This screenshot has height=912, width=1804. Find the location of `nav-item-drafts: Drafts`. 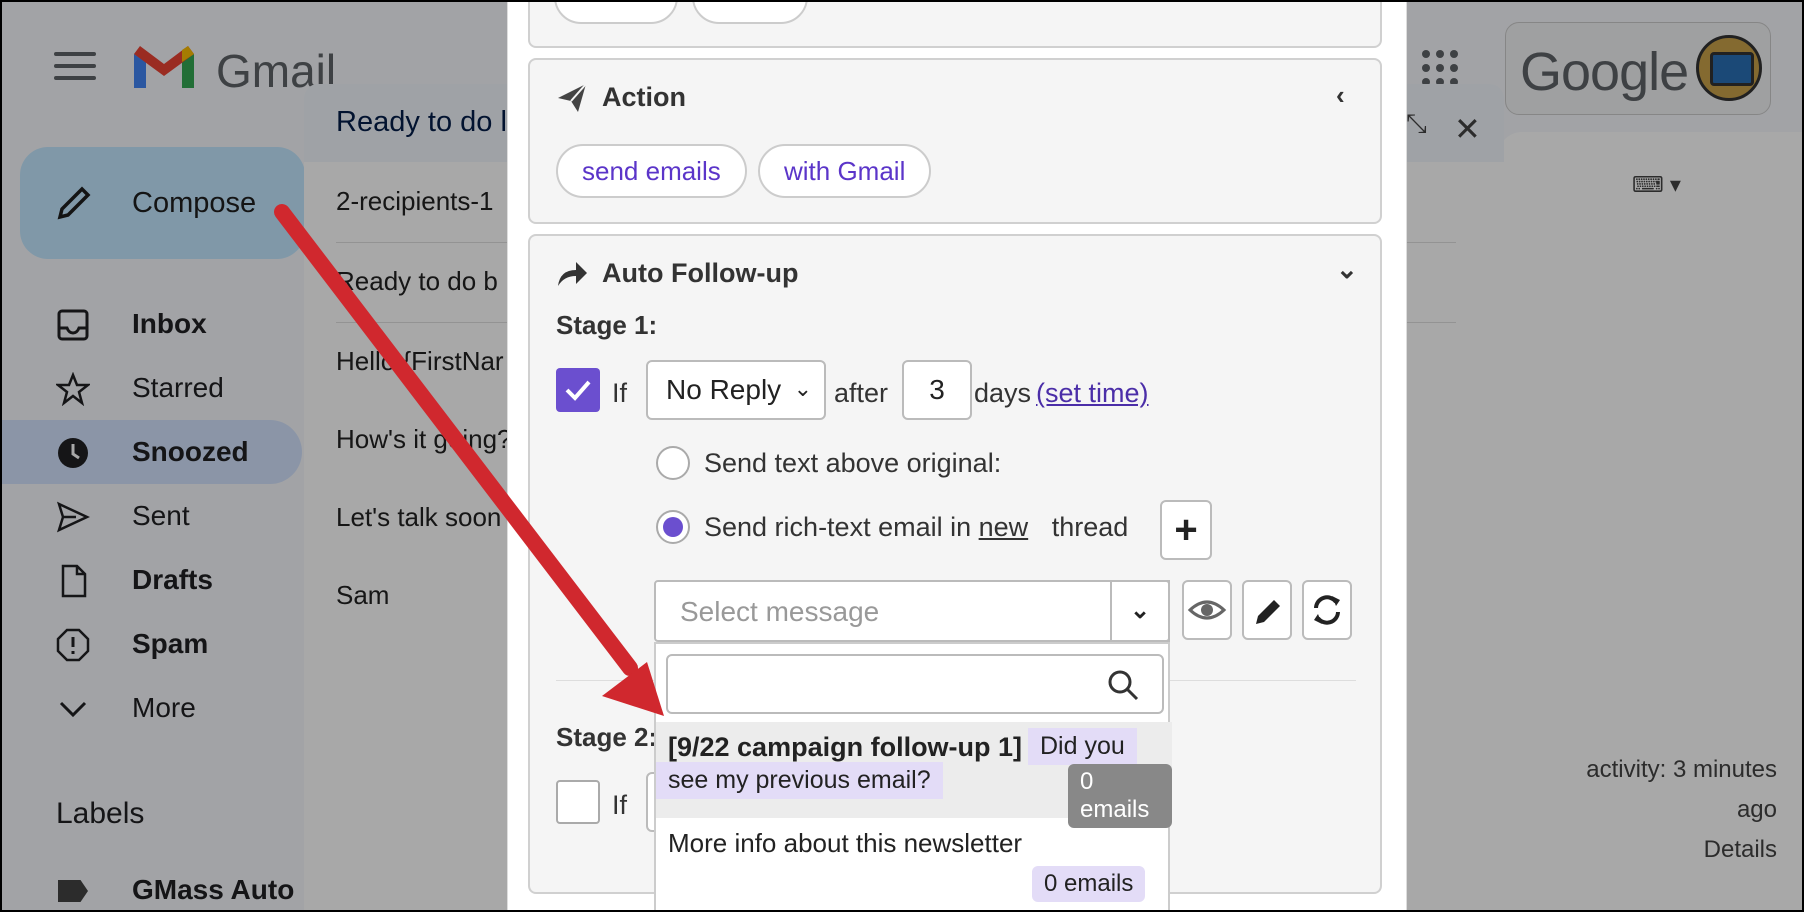

nav-item-drafts: Drafts is located at coordinates (152, 580).